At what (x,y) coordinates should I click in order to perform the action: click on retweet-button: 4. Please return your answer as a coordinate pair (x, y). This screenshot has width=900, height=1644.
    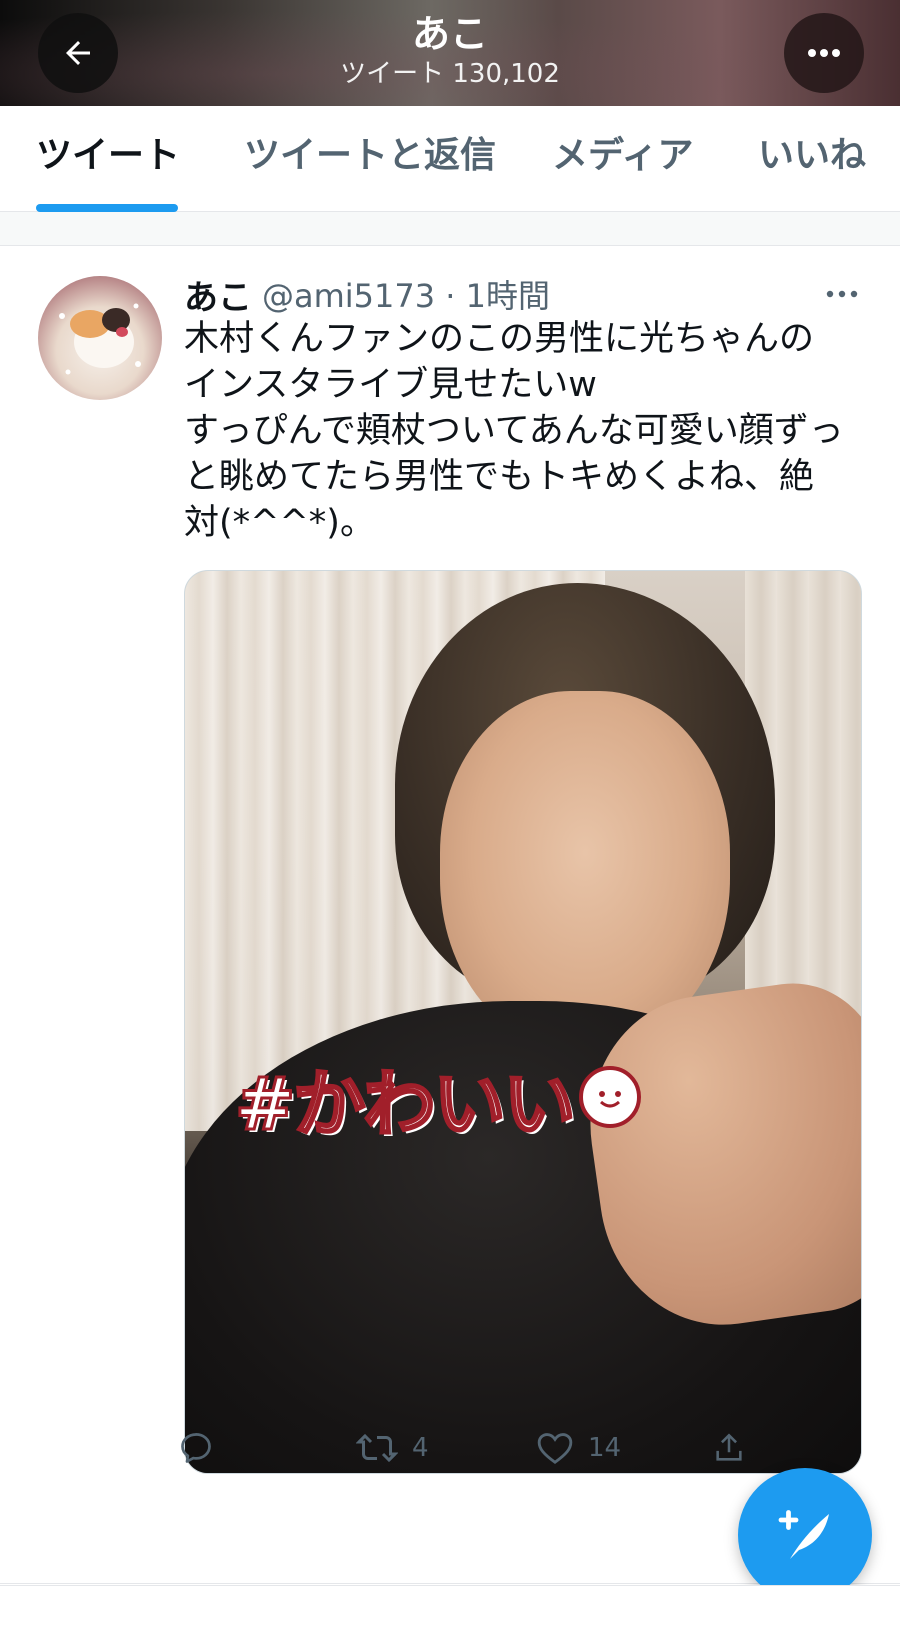
    Looking at the image, I should click on (392, 1448).